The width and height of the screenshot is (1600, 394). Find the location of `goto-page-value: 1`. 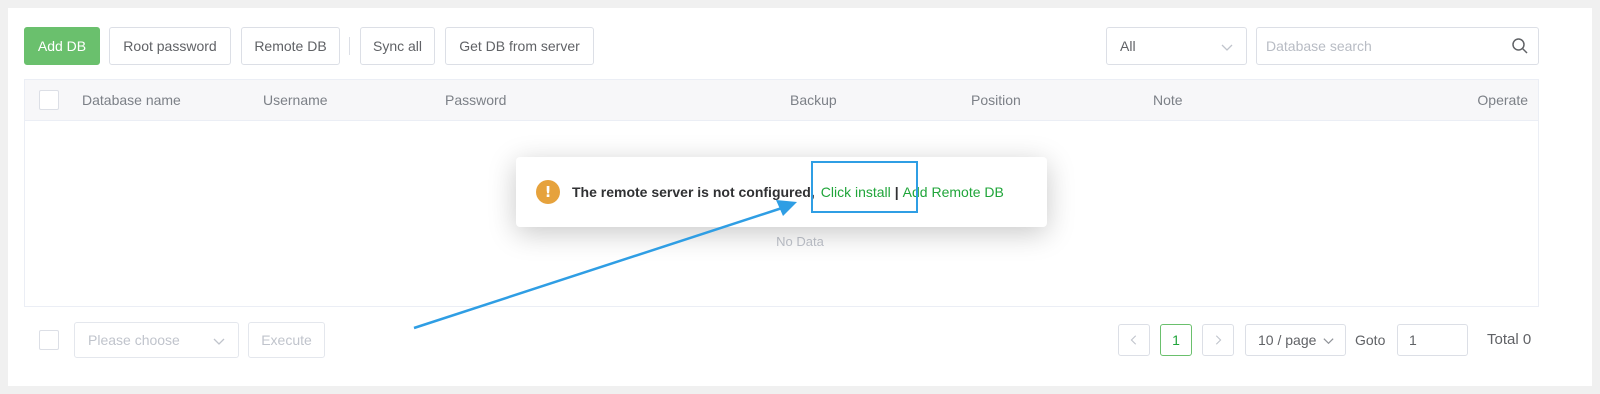

goto-page-value: 1 is located at coordinates (1413, 340).